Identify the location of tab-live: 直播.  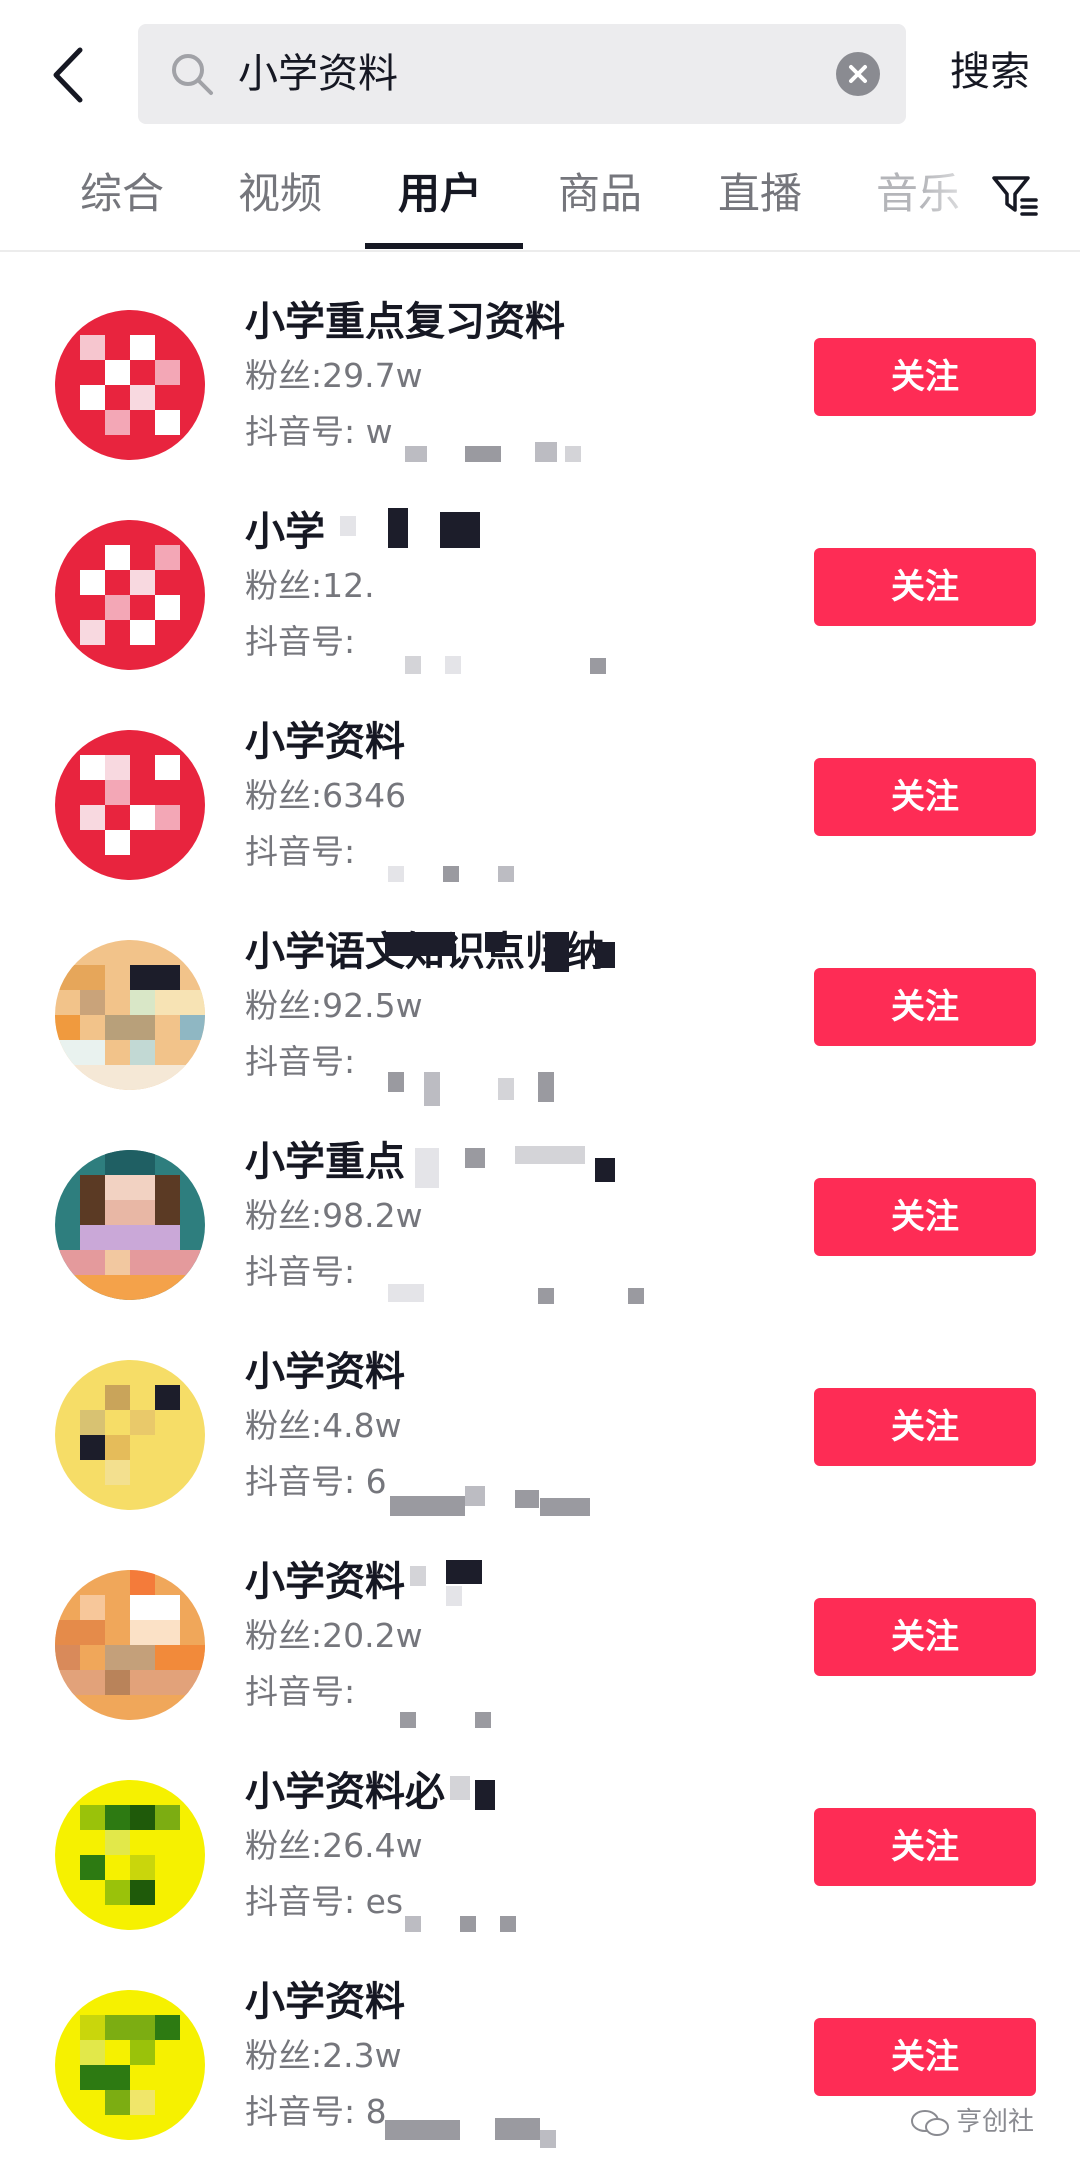
(760, 194).